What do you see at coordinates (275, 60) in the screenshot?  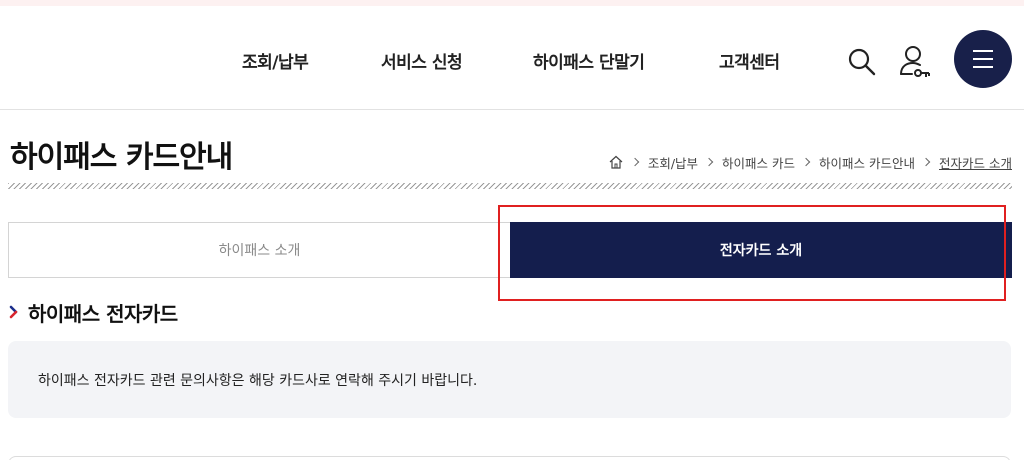 I see `nav-item-inquiry-payment: 조회/납부` at bounding box center [275, 60].